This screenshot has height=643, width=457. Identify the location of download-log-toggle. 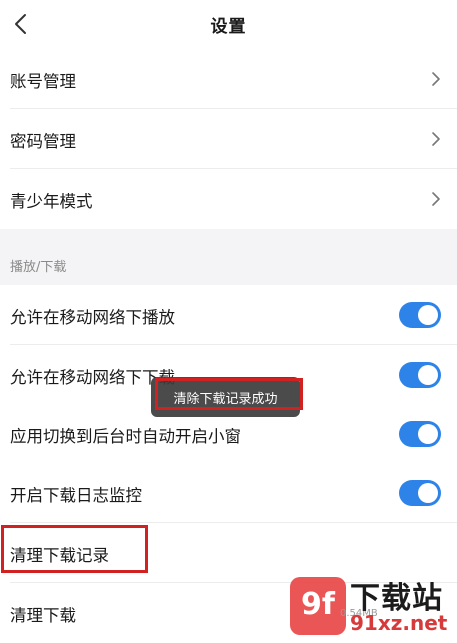
(420, 493).